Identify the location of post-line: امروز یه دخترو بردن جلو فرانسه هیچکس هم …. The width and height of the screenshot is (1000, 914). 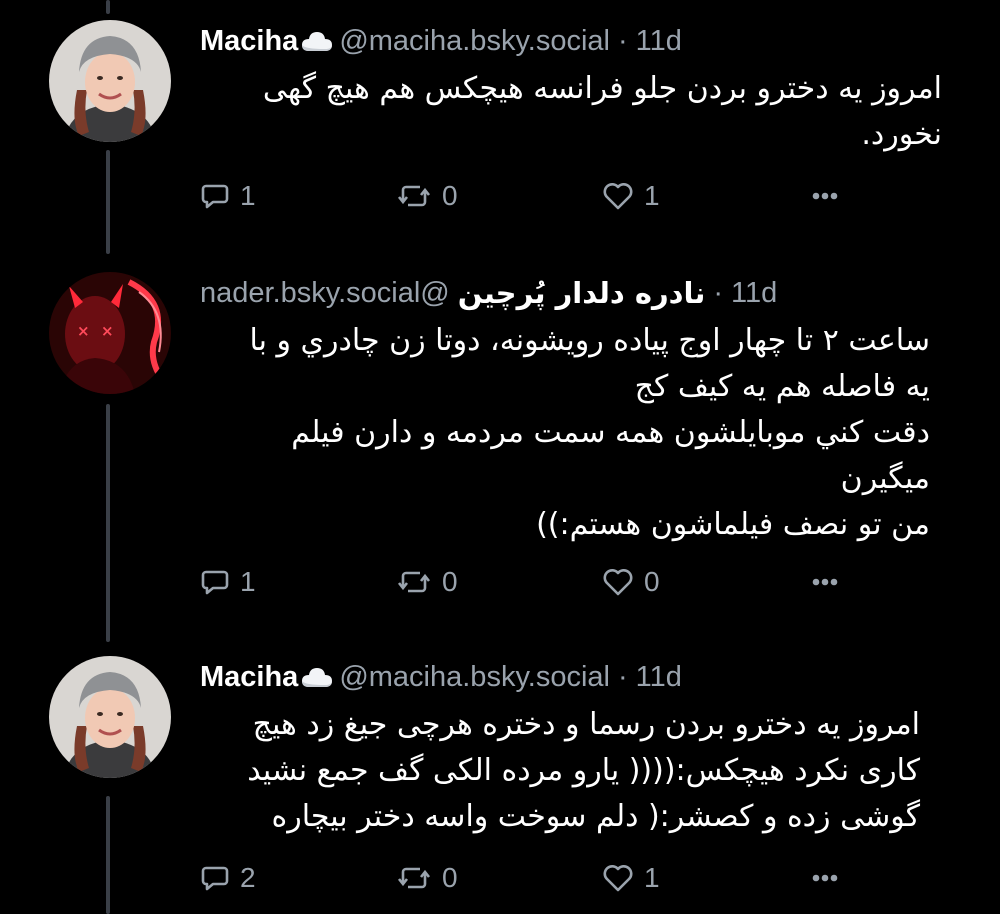
(602, 88).